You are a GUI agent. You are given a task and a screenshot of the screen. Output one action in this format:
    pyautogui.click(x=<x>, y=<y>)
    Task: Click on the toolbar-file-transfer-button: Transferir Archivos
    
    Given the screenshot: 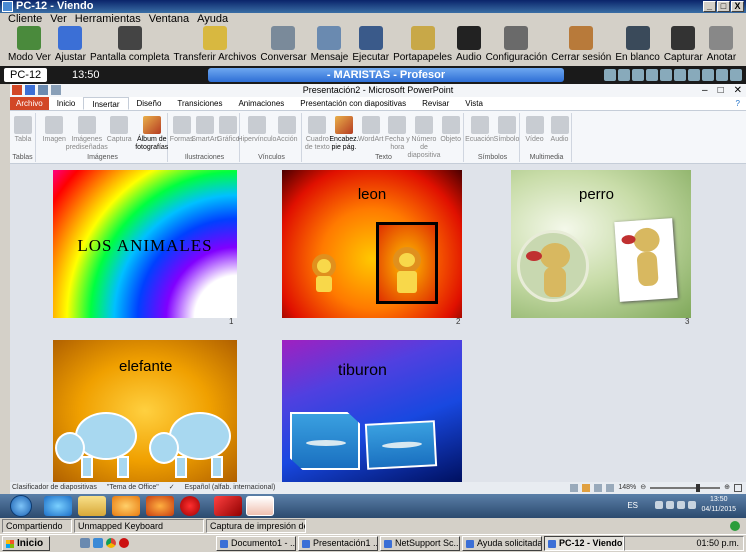 What is the action you would take?
    pyautogui.click(x=214, y=46)
    